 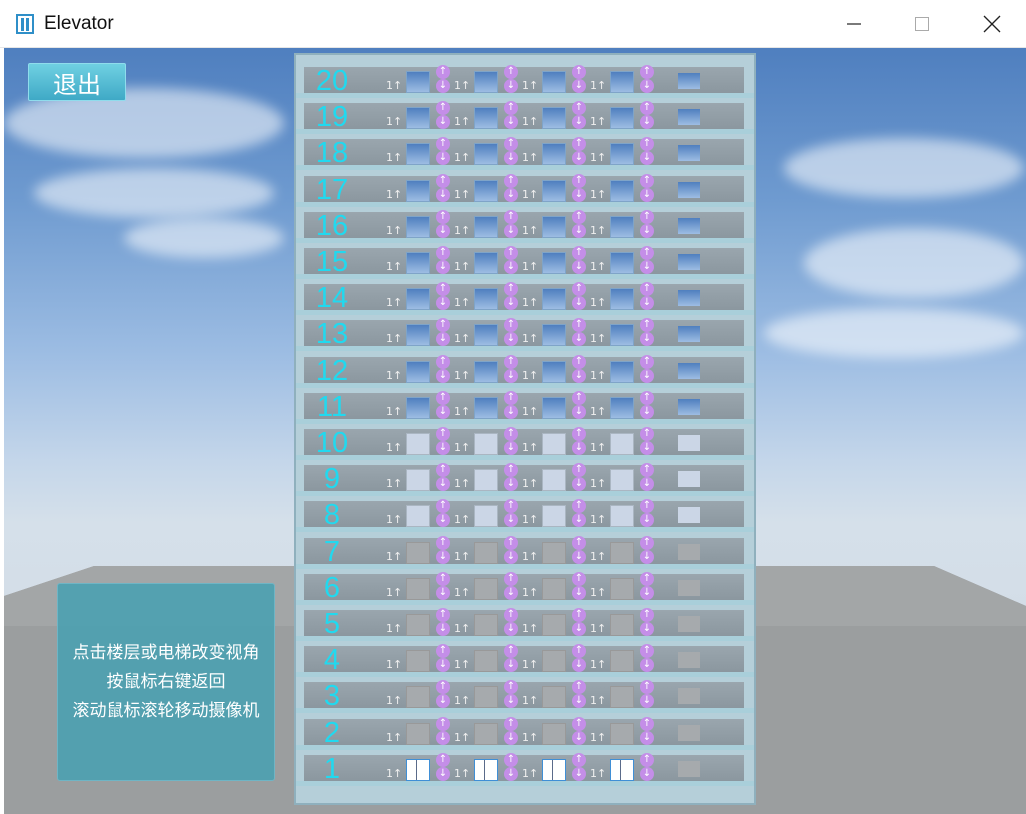 I want to click on floor-number-label: 20, so click(x=332, y=81).